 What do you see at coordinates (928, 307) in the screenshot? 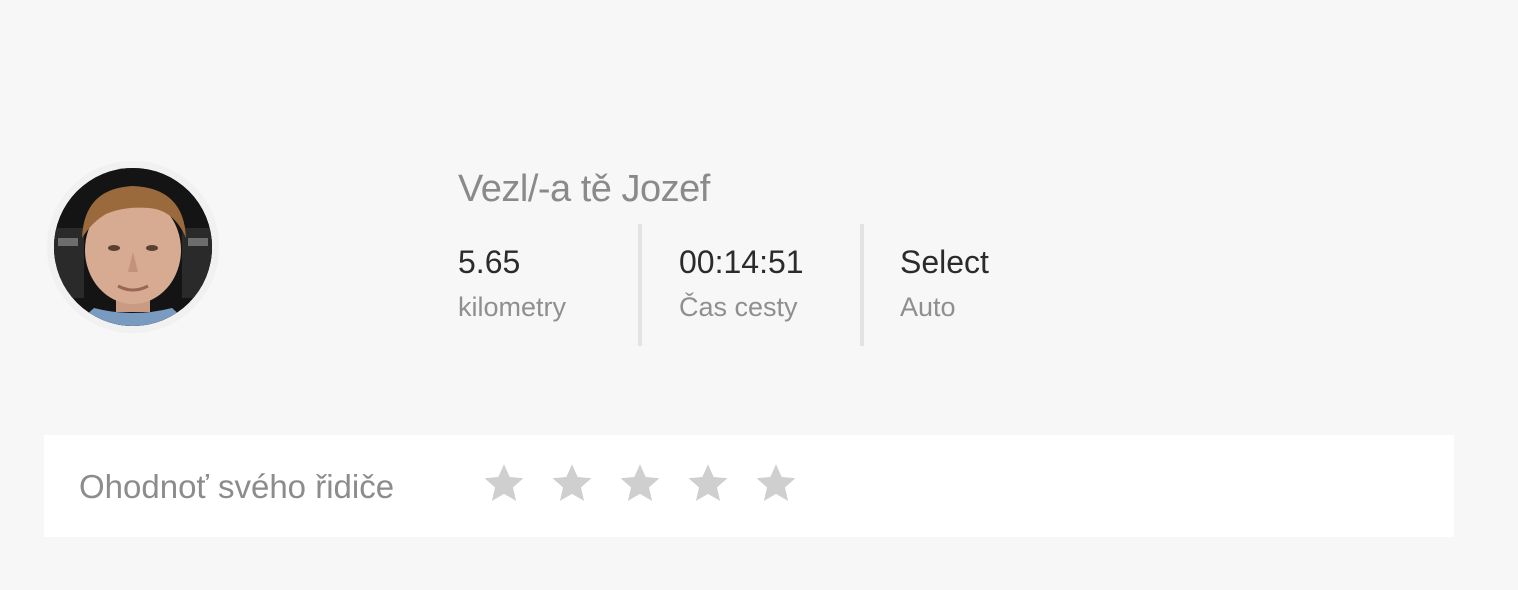
I see `stat-car-label: Auto` at bounding box center [928, 307].